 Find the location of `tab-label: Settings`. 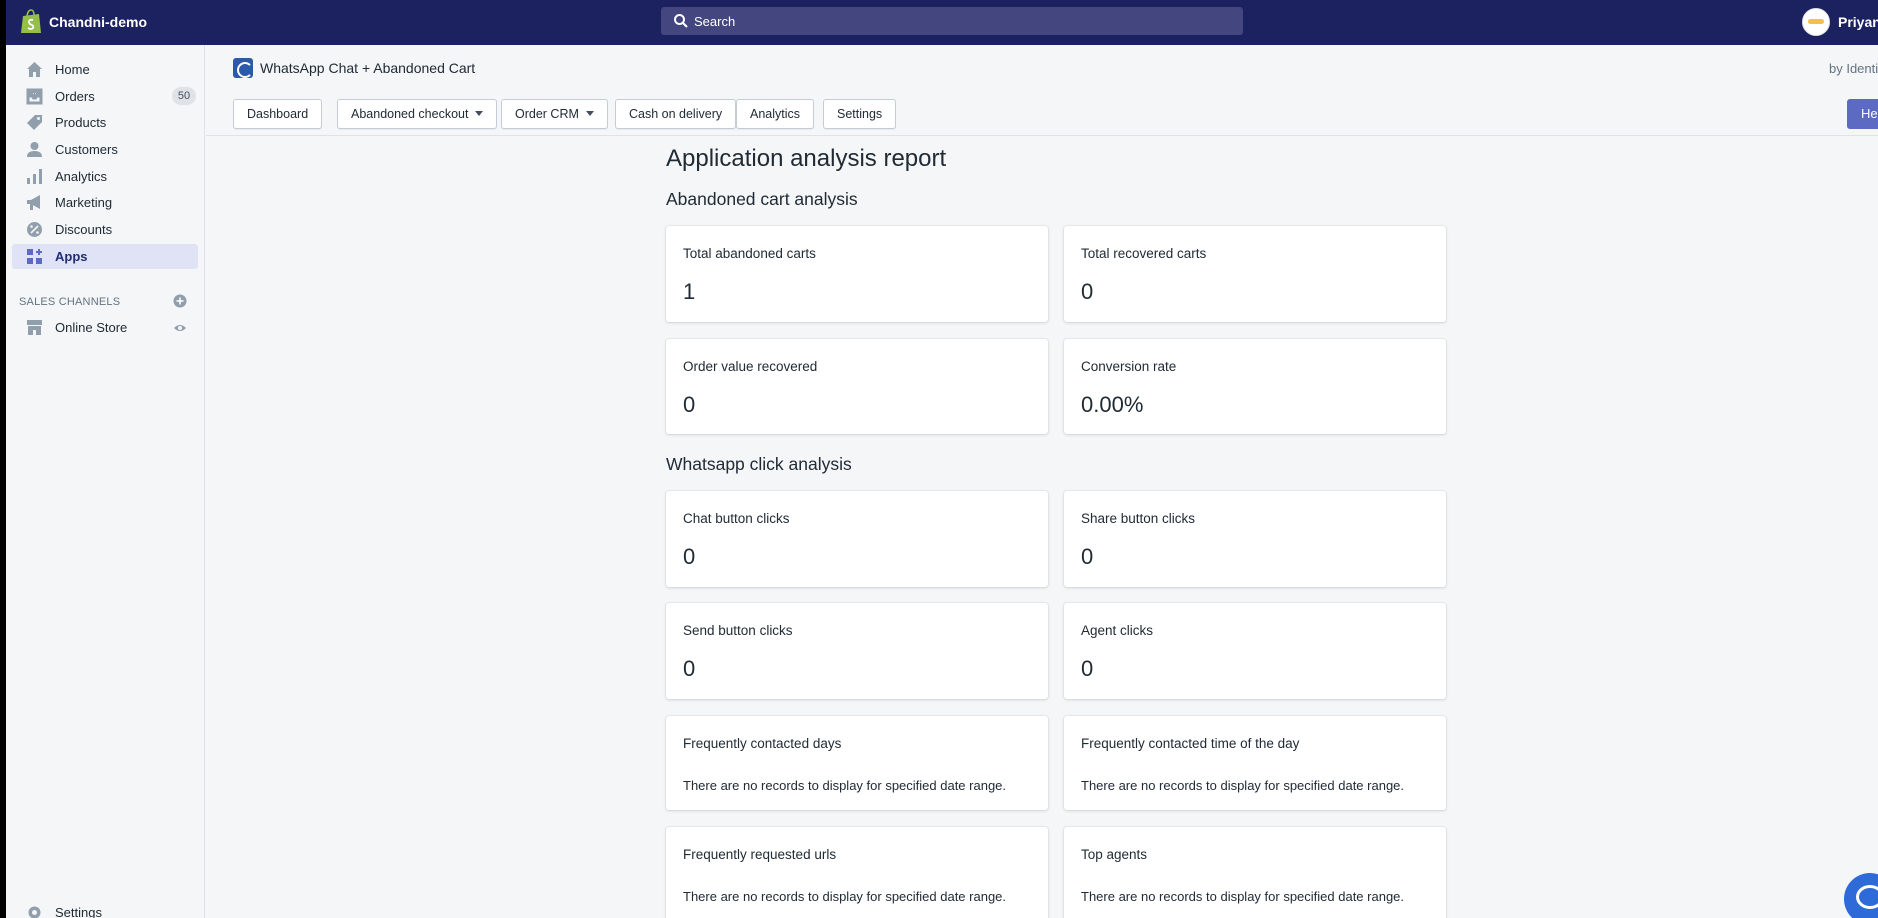

tab-label: Settings is located at coordinates (860, 114).